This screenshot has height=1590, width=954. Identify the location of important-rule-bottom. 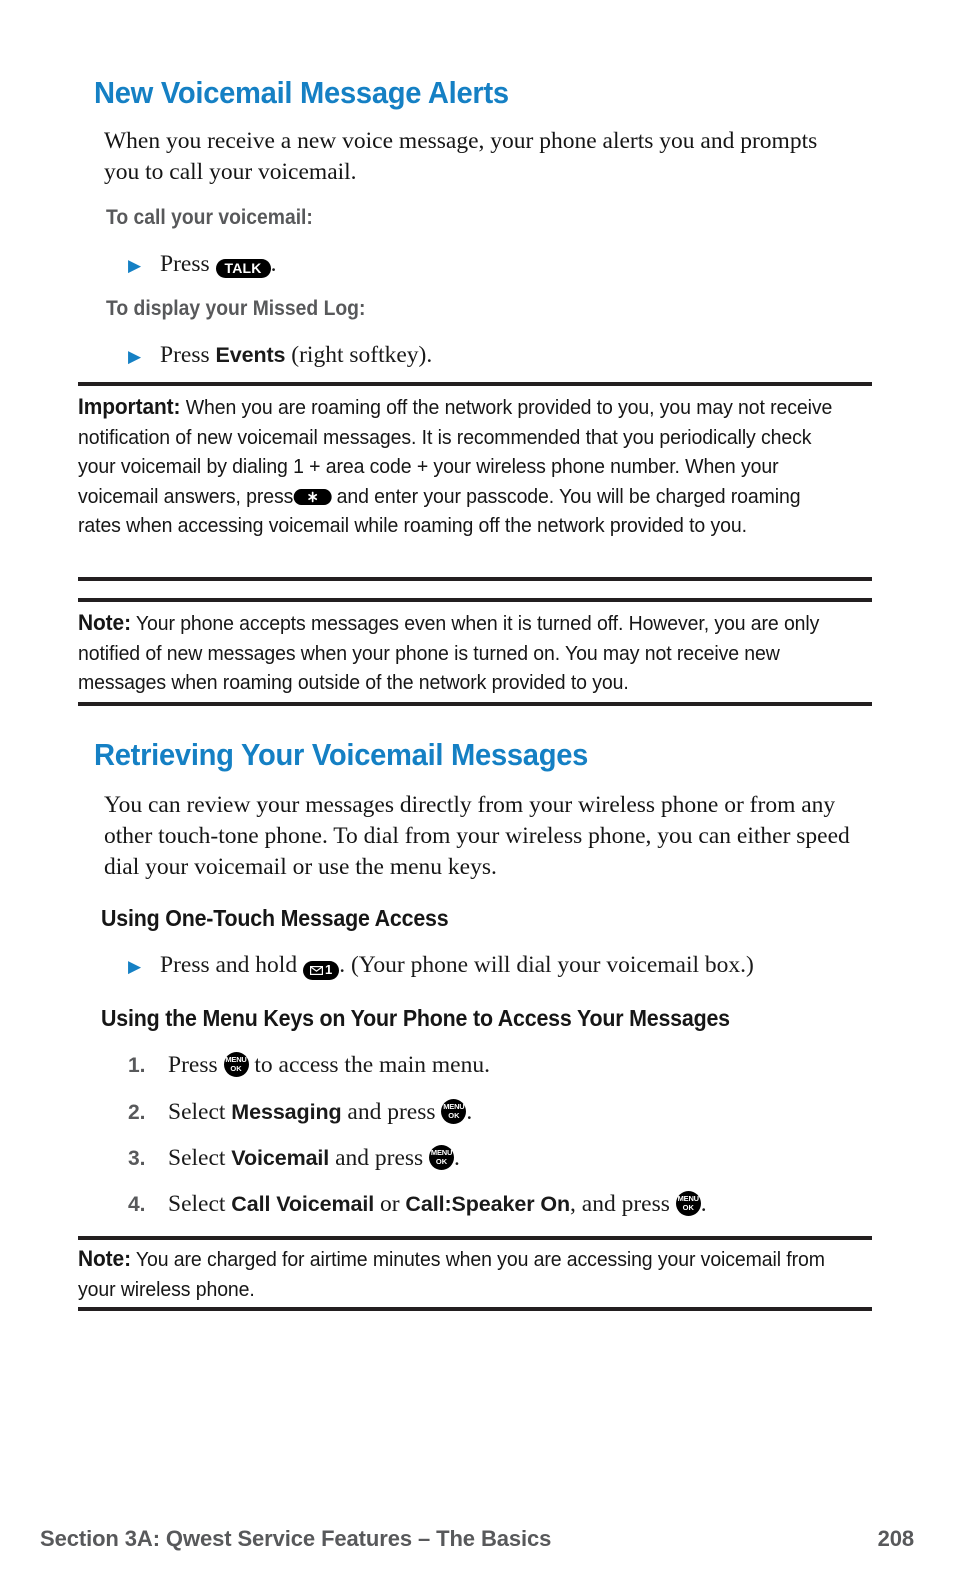
(475, 579).